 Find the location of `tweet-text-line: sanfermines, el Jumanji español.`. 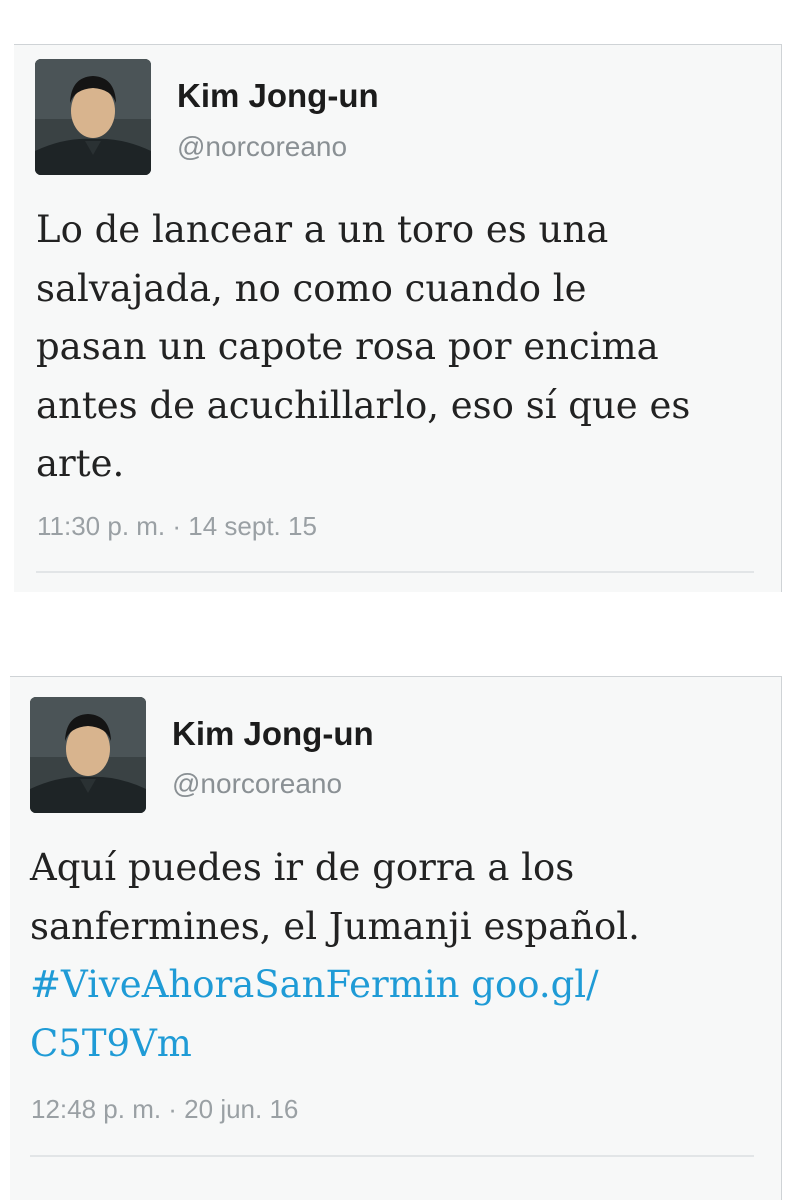

tweet-text-line: sanfermines, el Jumanji español. is located at coordinates (335, 926).